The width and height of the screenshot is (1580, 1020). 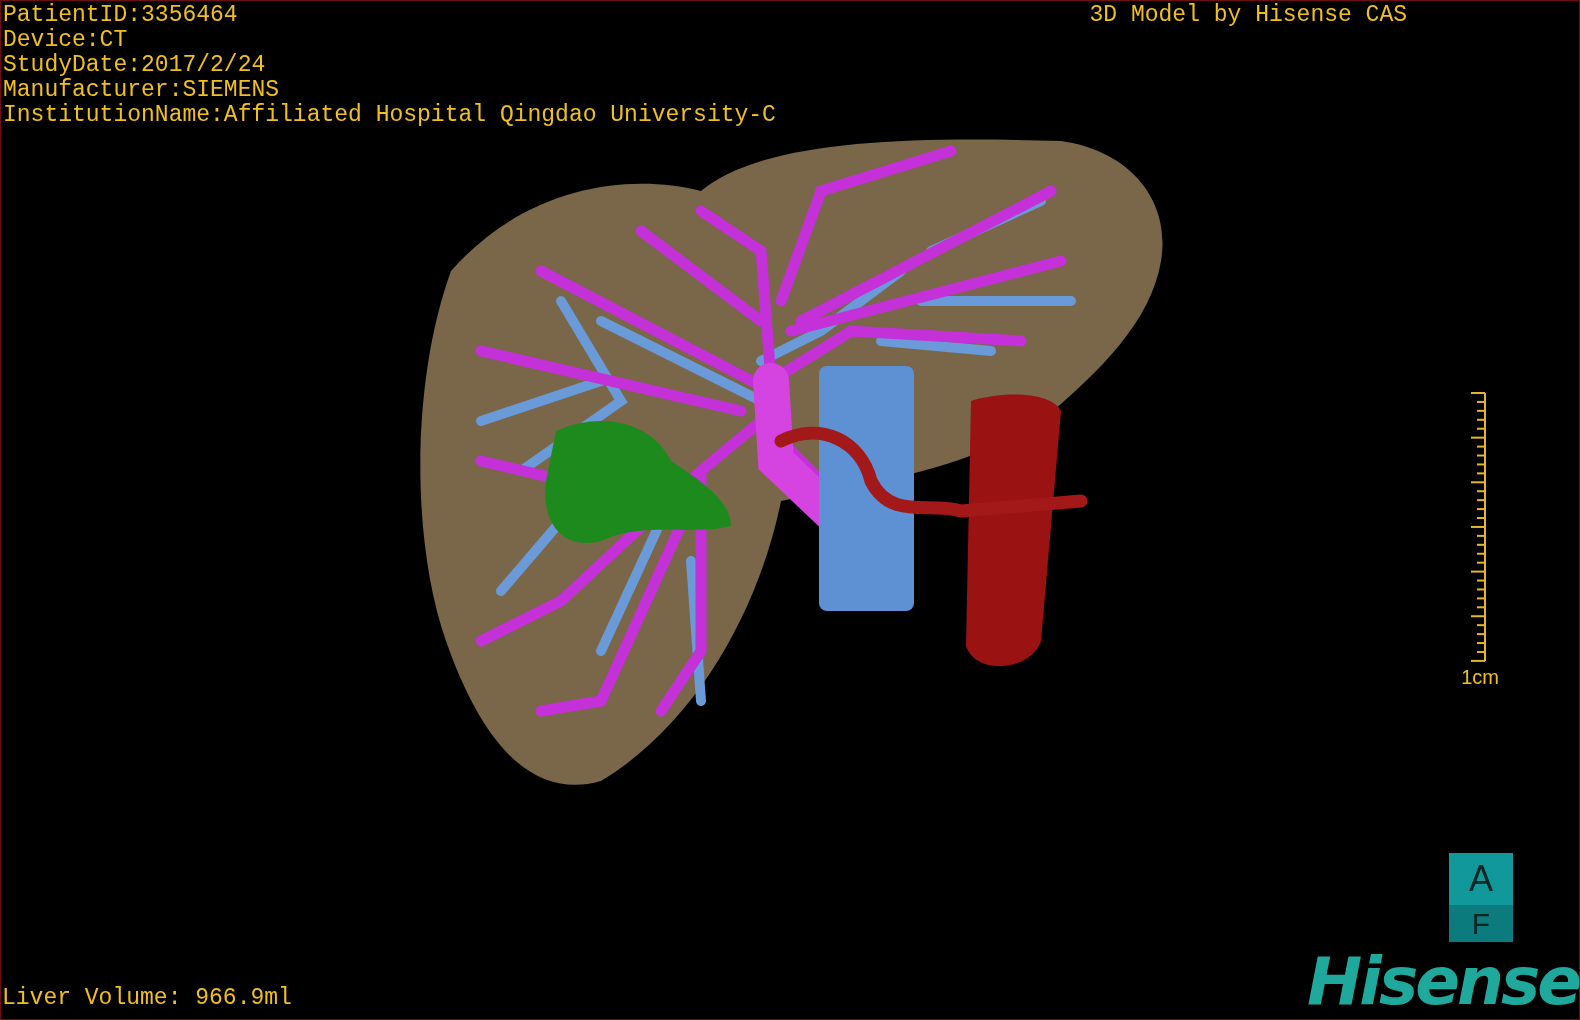 I want to click on info-text: InstitutionName:Affiliated Hospital Qingdao University-C, so click(x=389, y=115).